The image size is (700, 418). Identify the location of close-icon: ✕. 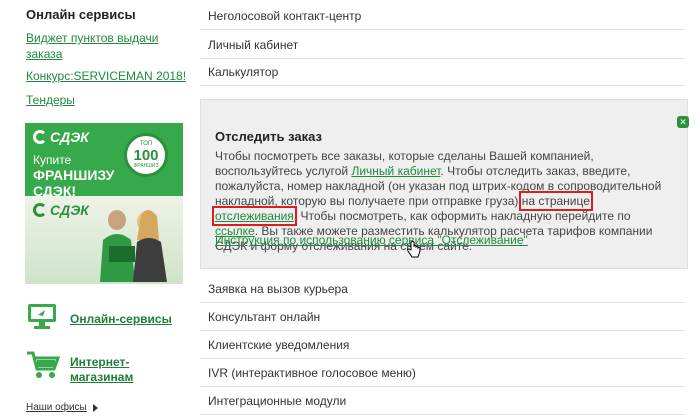
(683, 122).